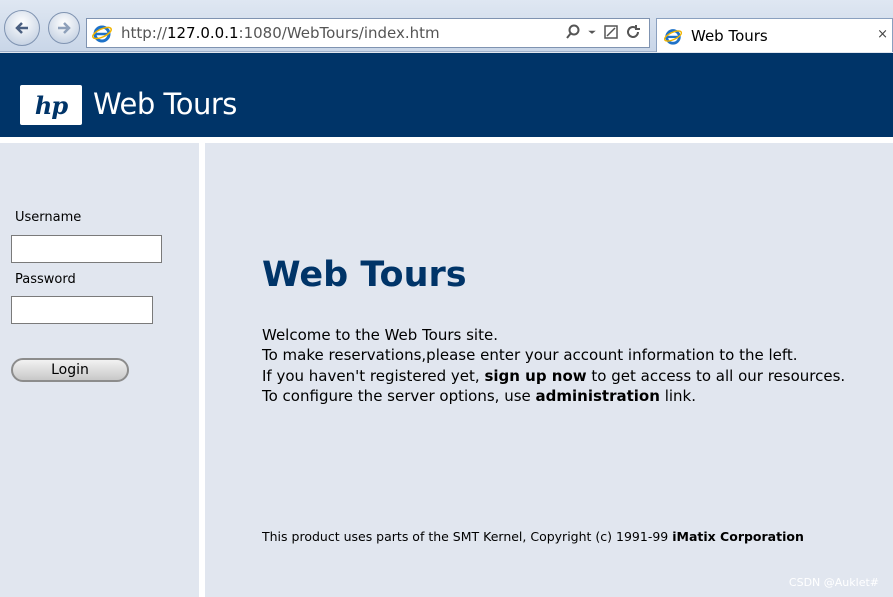 Image resolution: width=893 pixels, height=597 pixels. What do you see at coordinates (48, 217) in the screenshot?
I see `username-label: Username` at bounding box center [48, 217].